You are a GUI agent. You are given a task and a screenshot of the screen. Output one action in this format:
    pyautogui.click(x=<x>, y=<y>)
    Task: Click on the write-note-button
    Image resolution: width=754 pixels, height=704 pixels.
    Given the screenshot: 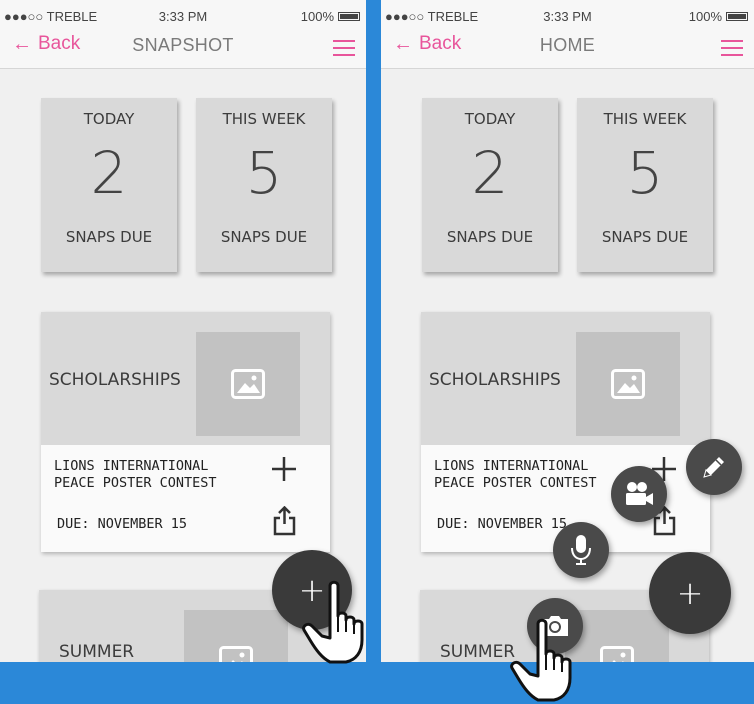 What is the action you would take?
    pyautogui.click(x=714, y=467)
    